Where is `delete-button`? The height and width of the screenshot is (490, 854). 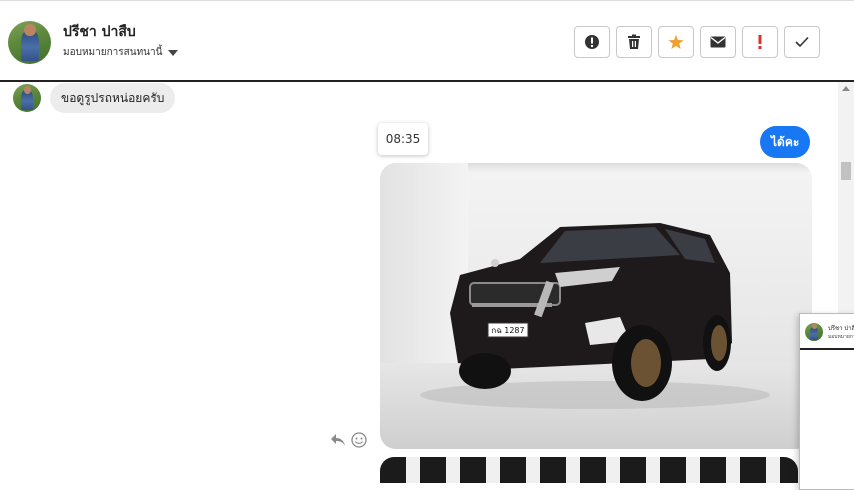
delete-button is located at coordinates (634, 42).